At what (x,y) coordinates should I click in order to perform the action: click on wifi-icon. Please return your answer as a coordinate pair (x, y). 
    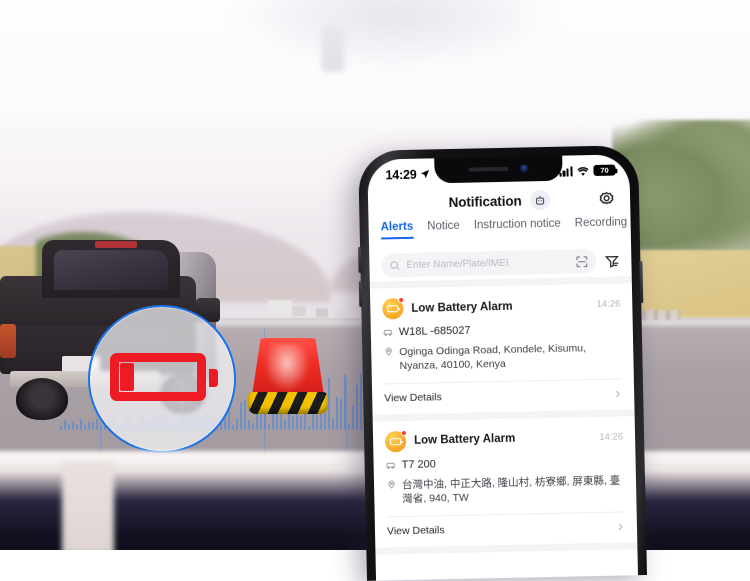
    Looking at the image, I should click on (582, 171).